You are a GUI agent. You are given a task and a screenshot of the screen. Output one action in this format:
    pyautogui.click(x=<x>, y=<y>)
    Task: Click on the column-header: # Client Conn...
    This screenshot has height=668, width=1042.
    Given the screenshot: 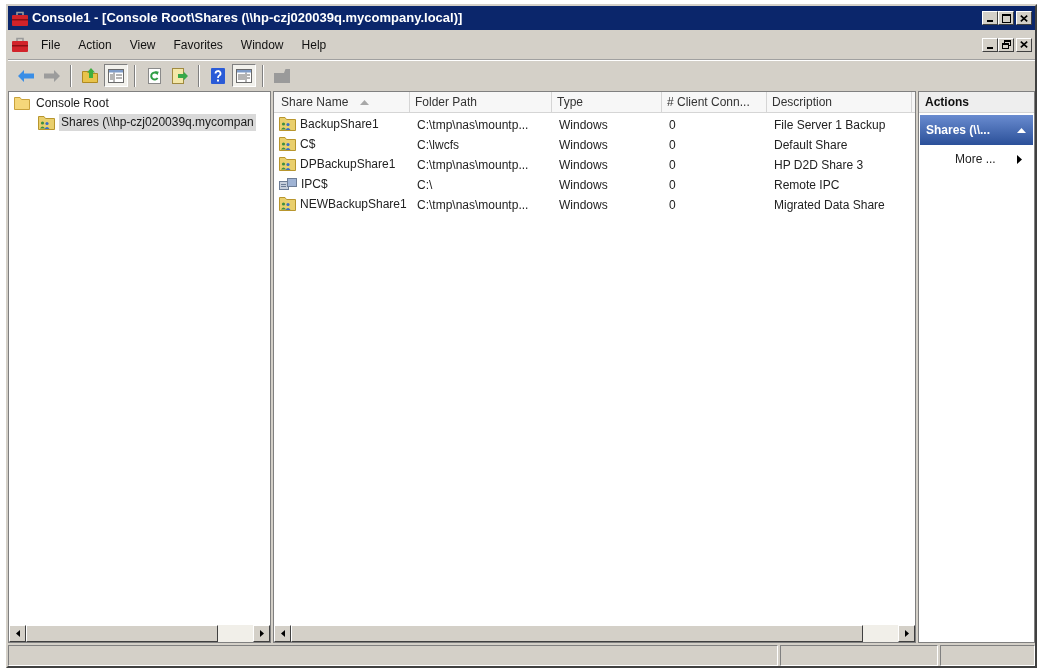 What is the action you would take?
    pyautogui.click(x=714, y=102)
    